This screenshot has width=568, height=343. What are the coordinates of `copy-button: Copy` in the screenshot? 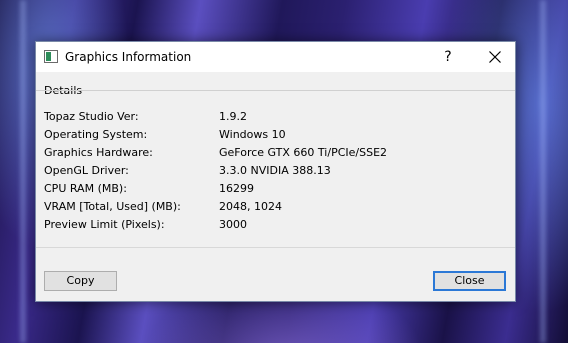 It's located at (80, 281).